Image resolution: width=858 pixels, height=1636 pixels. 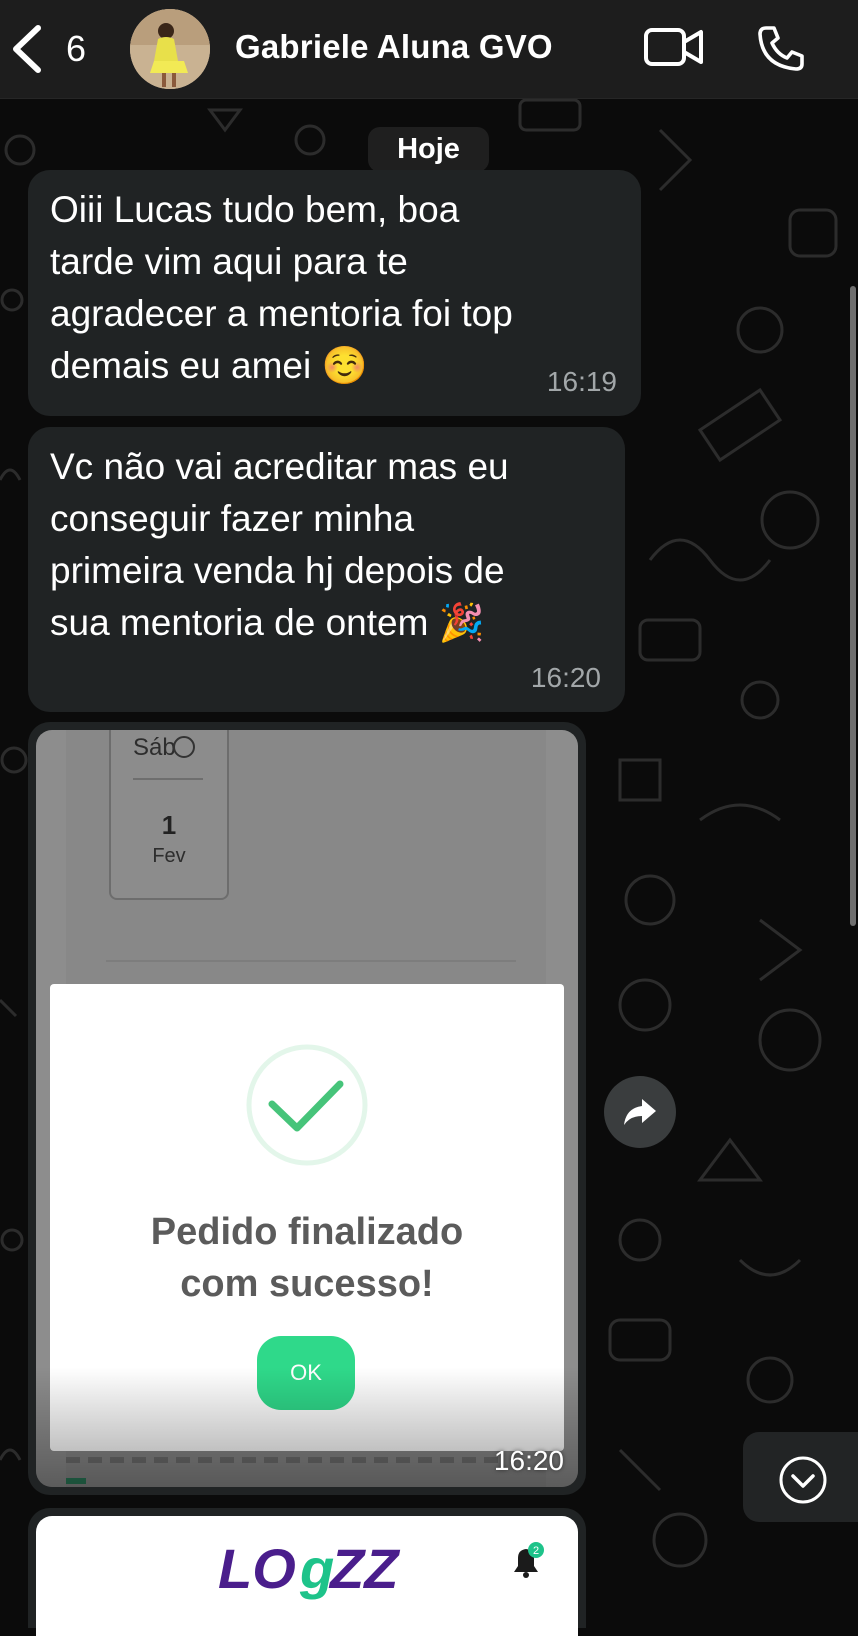 I want to click on forward-button, so click(x=640, y=1112).